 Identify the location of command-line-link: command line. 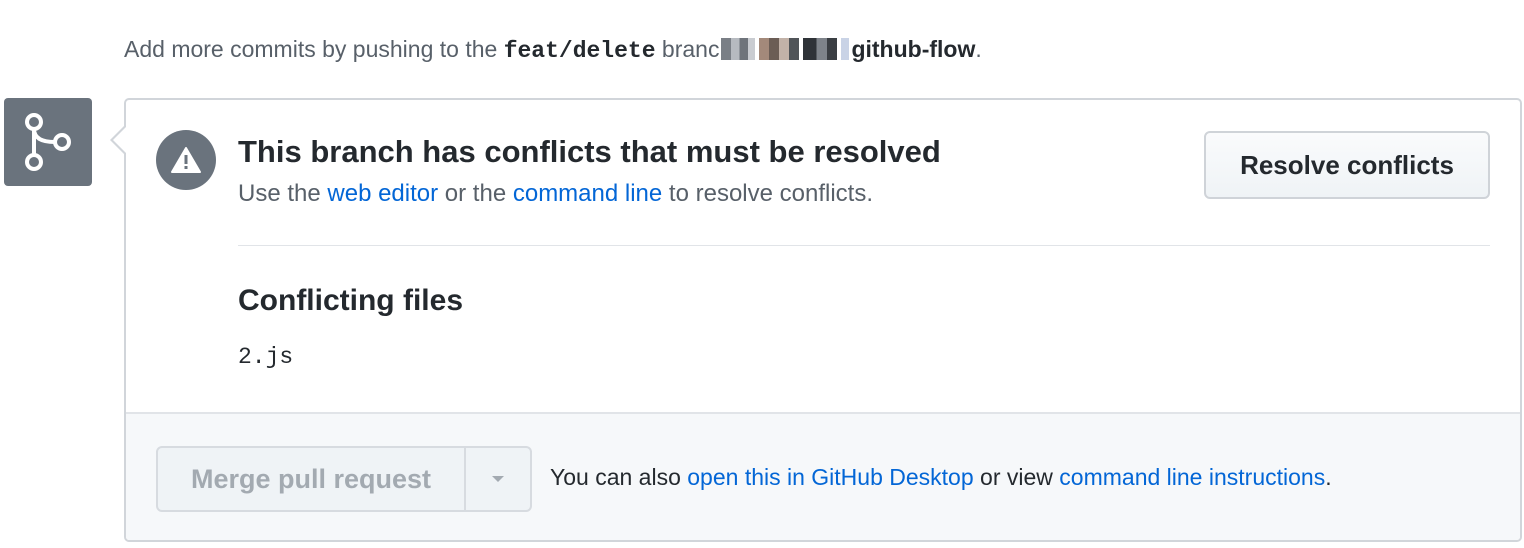
(587, 193).